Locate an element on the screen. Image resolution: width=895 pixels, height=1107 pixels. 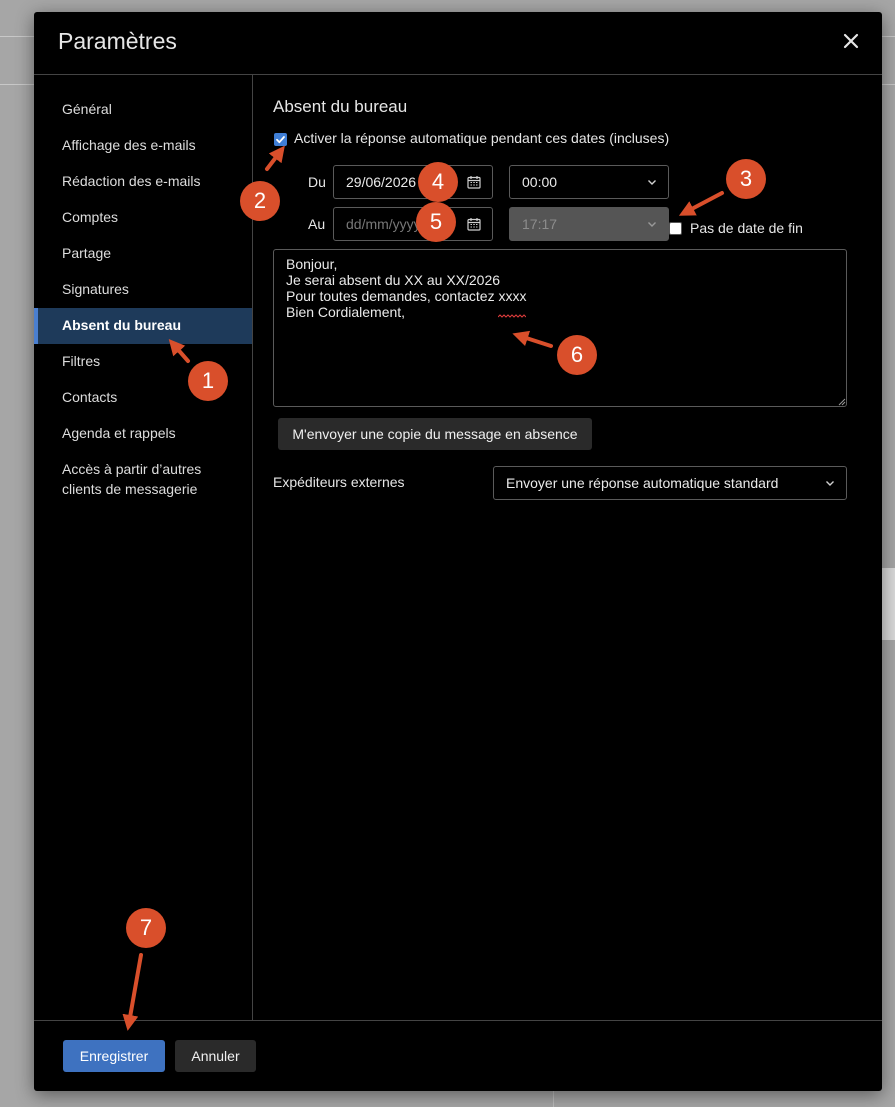
annotation-badge-4: 4 is located at coordinates (438, 182).